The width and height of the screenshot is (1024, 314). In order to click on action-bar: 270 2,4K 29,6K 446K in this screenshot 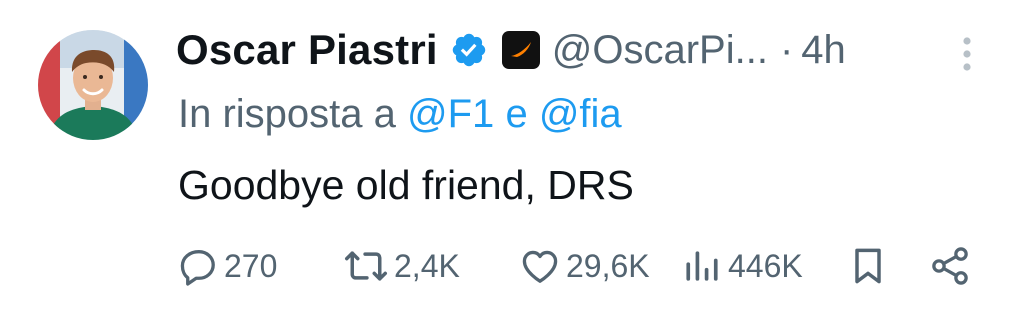, I will do `click(576, 266)`.